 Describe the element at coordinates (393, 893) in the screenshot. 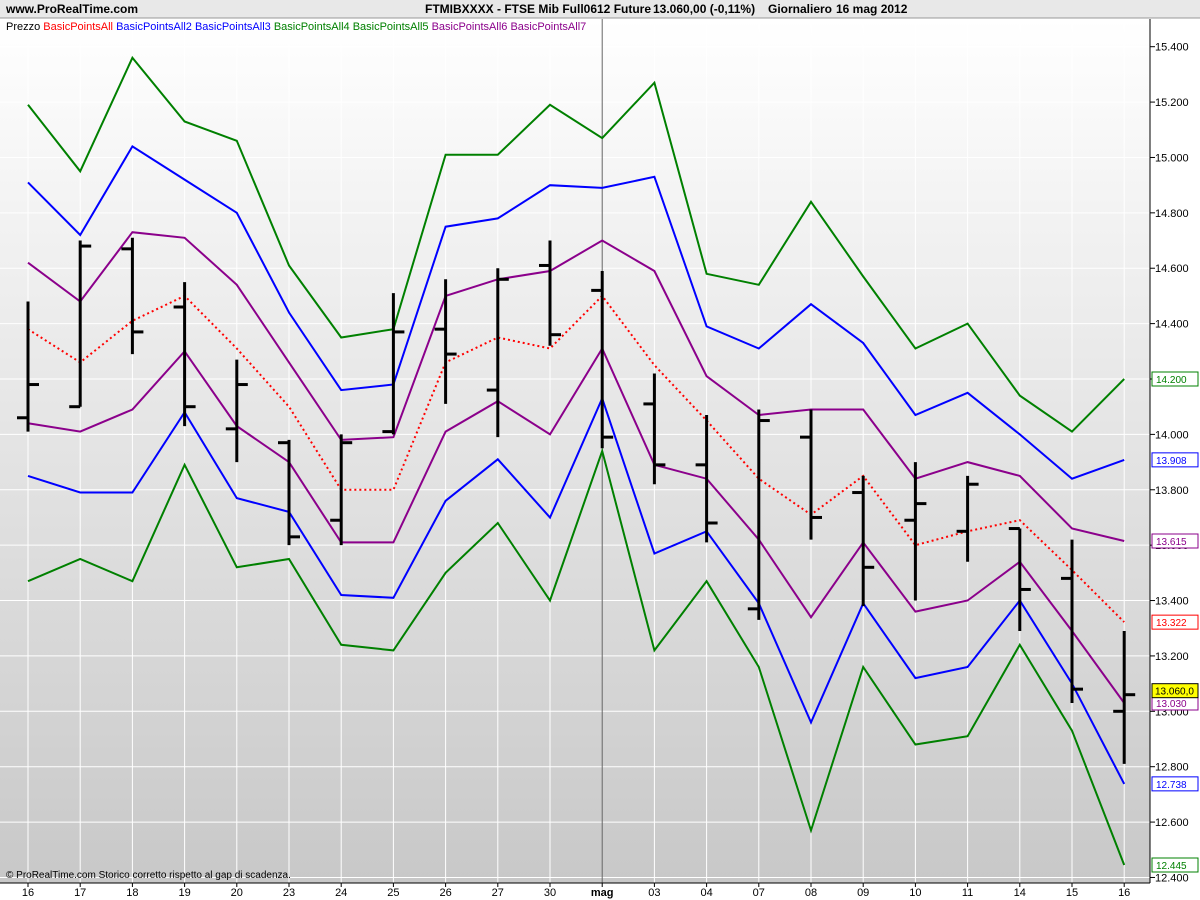

I see `x-tick-label: 25` at that location.